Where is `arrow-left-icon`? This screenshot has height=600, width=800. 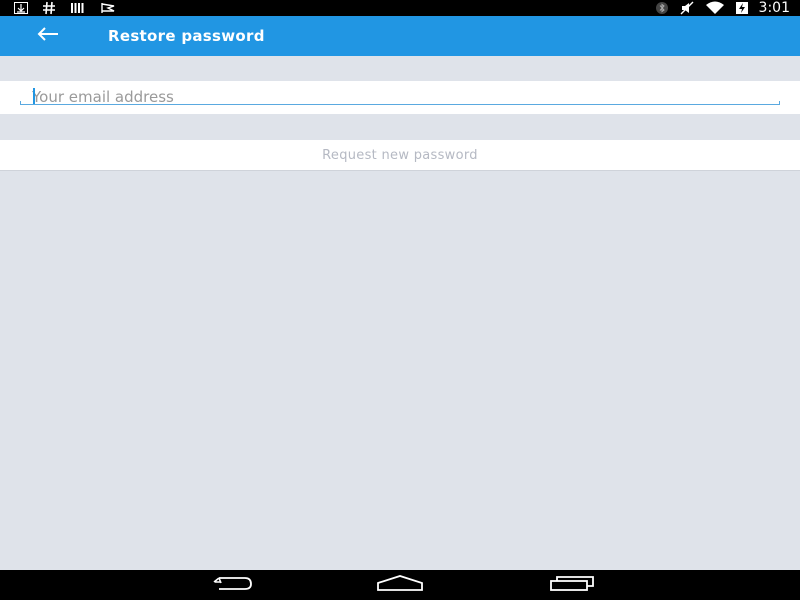
arrow-left-icon is located at coordinates (48, 36).